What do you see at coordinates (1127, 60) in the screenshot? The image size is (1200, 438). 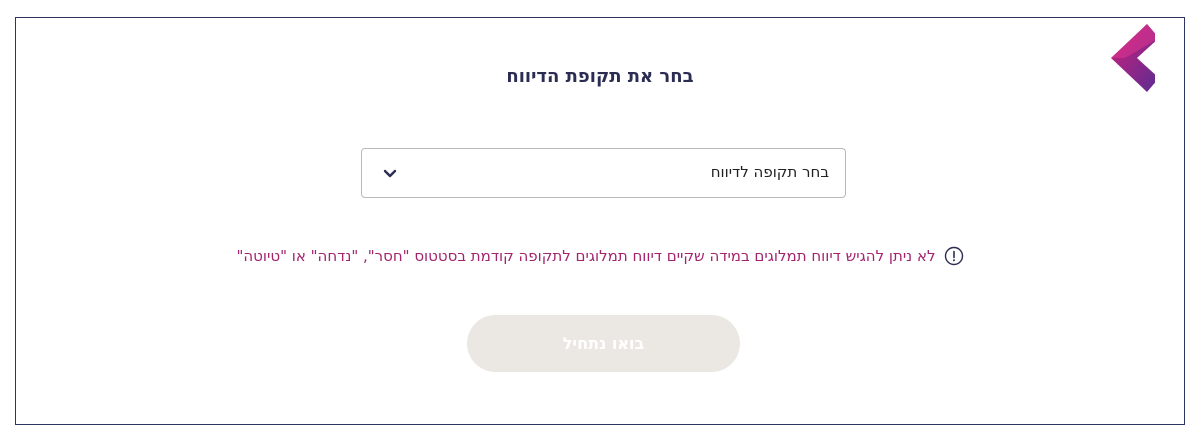 I see `brand-logo-icon` at bounding box center [1127, 60].